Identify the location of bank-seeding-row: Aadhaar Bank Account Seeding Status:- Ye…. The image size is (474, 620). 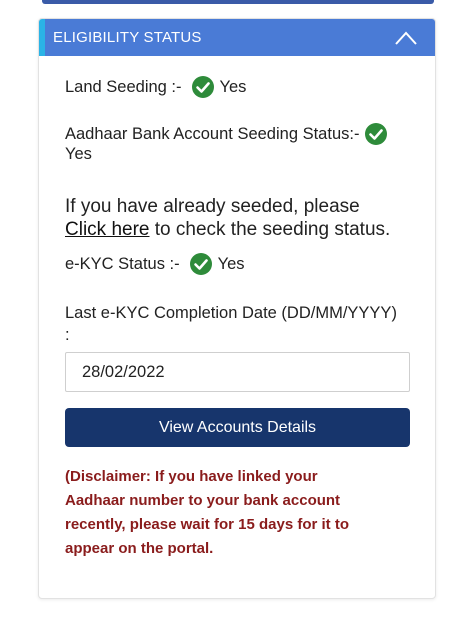
(237, 143).